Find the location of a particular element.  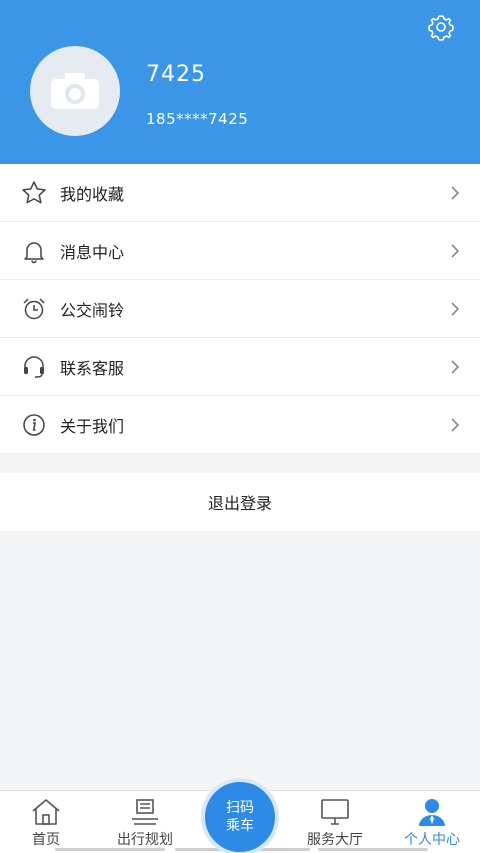

monitor-icon is located at coordinates (335, 812).